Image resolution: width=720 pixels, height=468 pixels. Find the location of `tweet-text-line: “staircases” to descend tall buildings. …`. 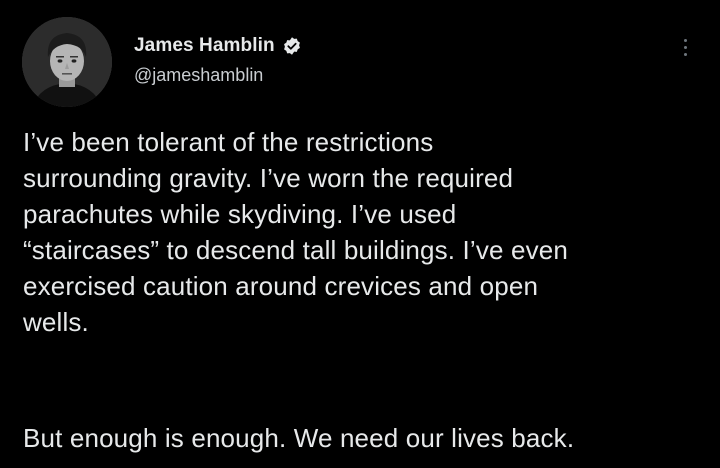

tweet-text-line: “staircases” to descend tall buildings. … is located at coordinates (295, 250).